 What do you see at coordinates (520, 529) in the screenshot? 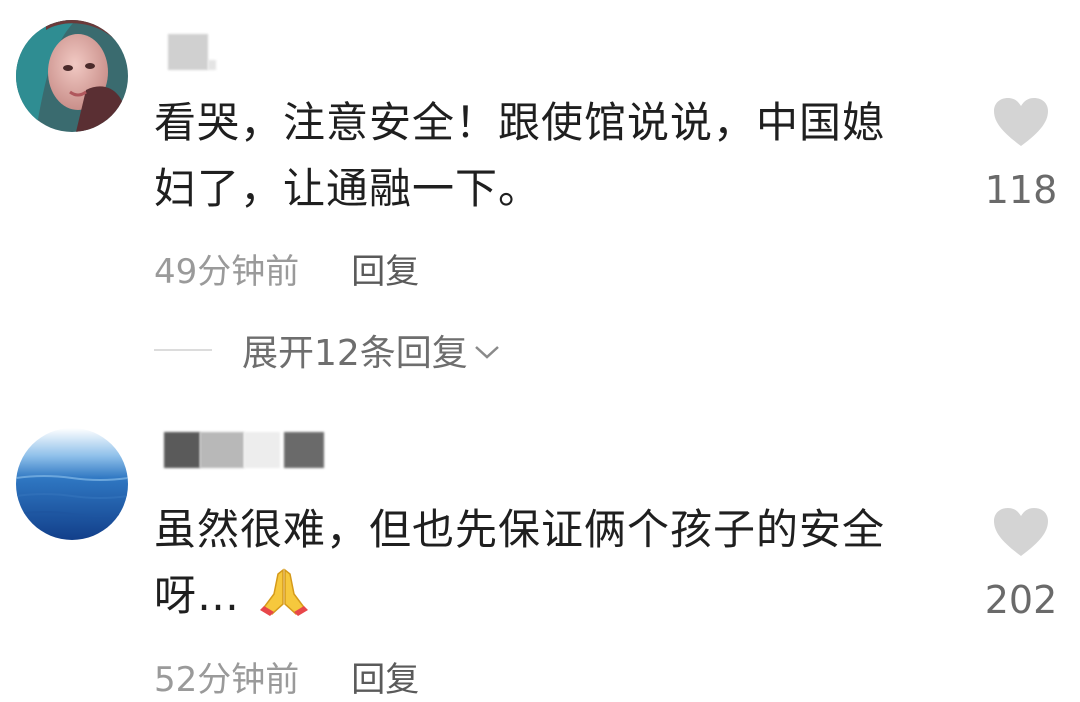
I see `comment-text-line: 虽然很难，但也先保证俩个孩子的安全` at bounding box center [520, 529].